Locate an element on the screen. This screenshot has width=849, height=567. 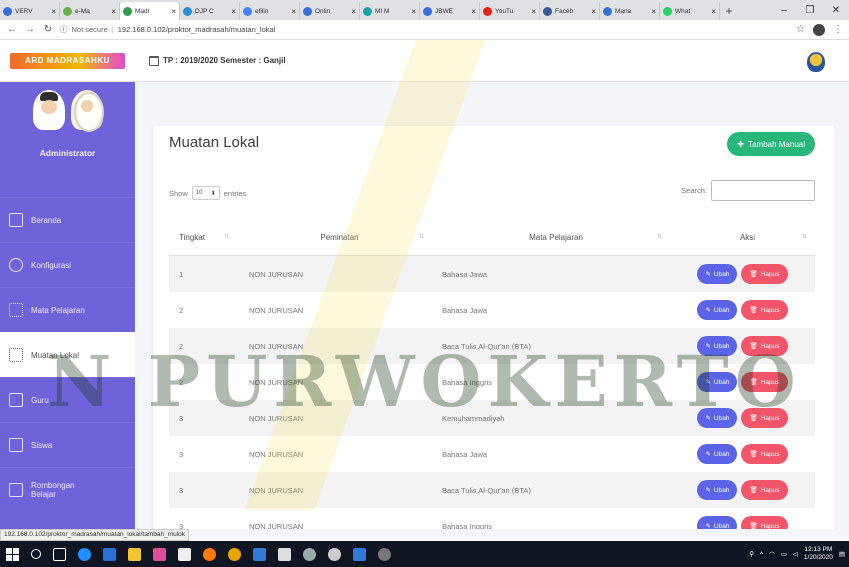
windows-start-icon is located at coordinates (12, 554).